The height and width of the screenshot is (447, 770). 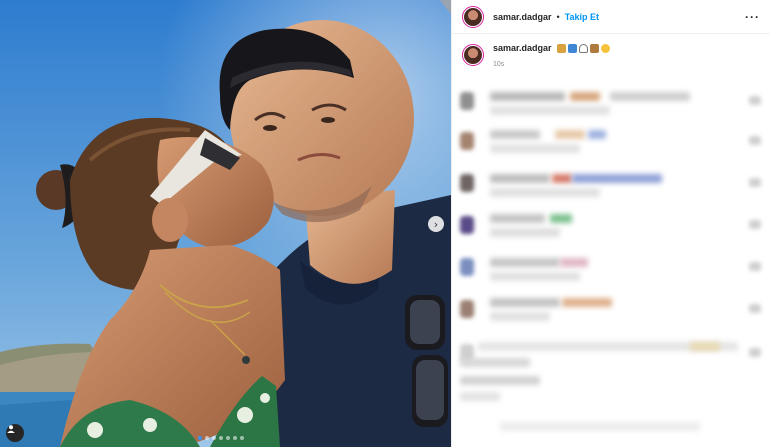 What do you see at coordinates (605, 48) in the screenshot?
I see `smiley-emoji` at bounding box center [605, 48].